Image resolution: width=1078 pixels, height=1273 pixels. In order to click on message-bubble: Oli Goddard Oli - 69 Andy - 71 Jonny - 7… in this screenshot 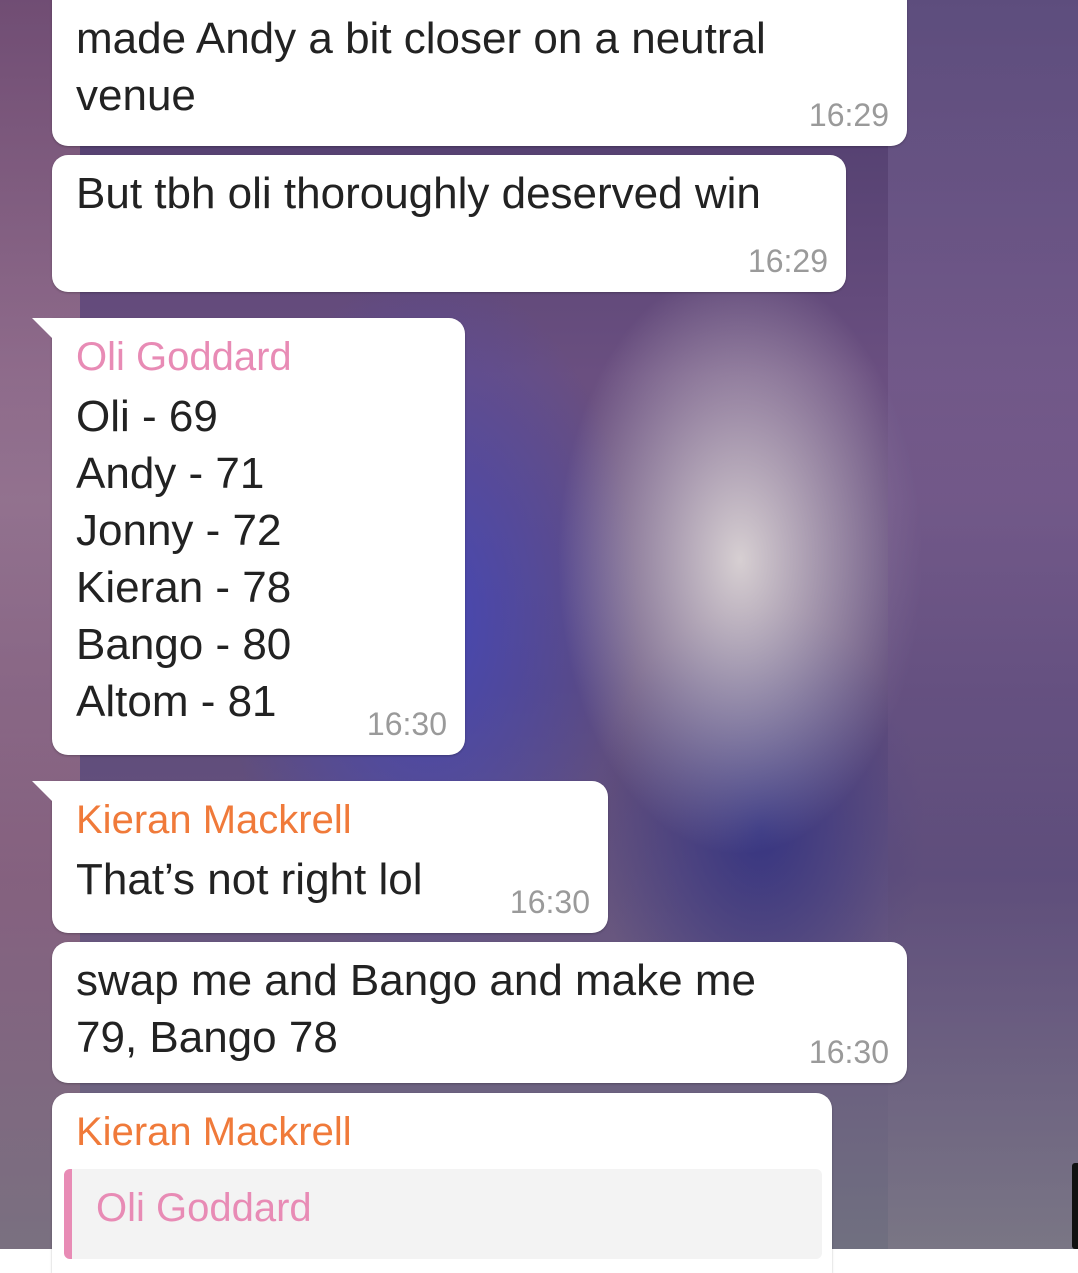, I will do `click(248, 536)`.